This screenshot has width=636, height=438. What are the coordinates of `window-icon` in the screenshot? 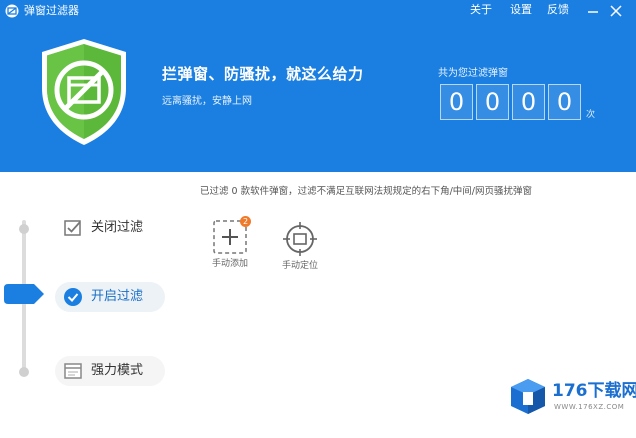 It's located at (73, 371).